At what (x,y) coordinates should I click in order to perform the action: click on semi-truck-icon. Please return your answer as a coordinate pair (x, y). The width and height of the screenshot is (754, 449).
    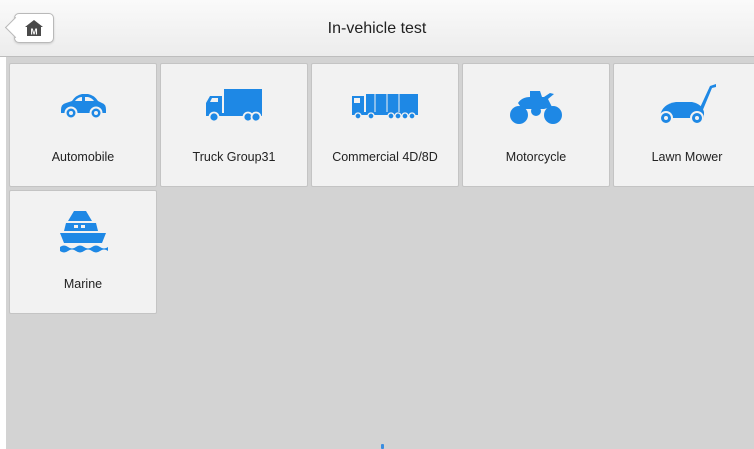
    Looking at the image, I should click on (385, 105).